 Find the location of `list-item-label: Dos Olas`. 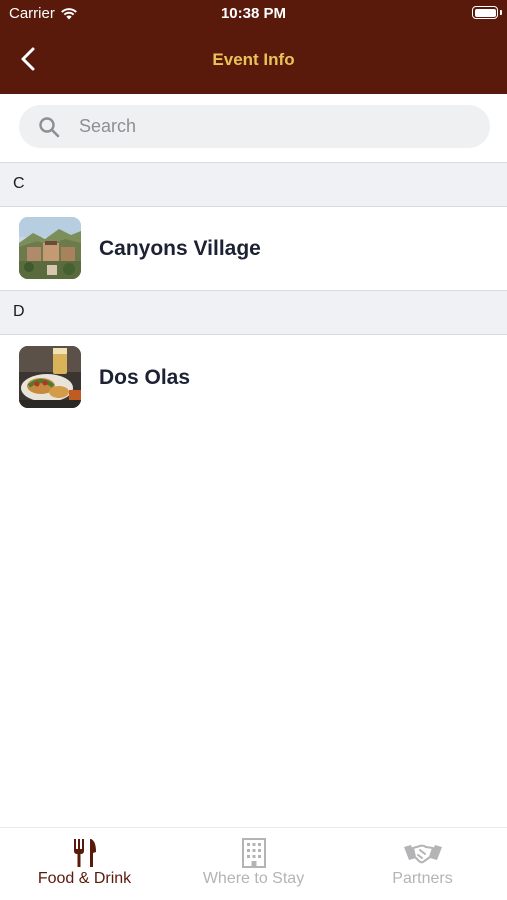

list-item-label: Dos Olas is located at coordinates (145, 377).